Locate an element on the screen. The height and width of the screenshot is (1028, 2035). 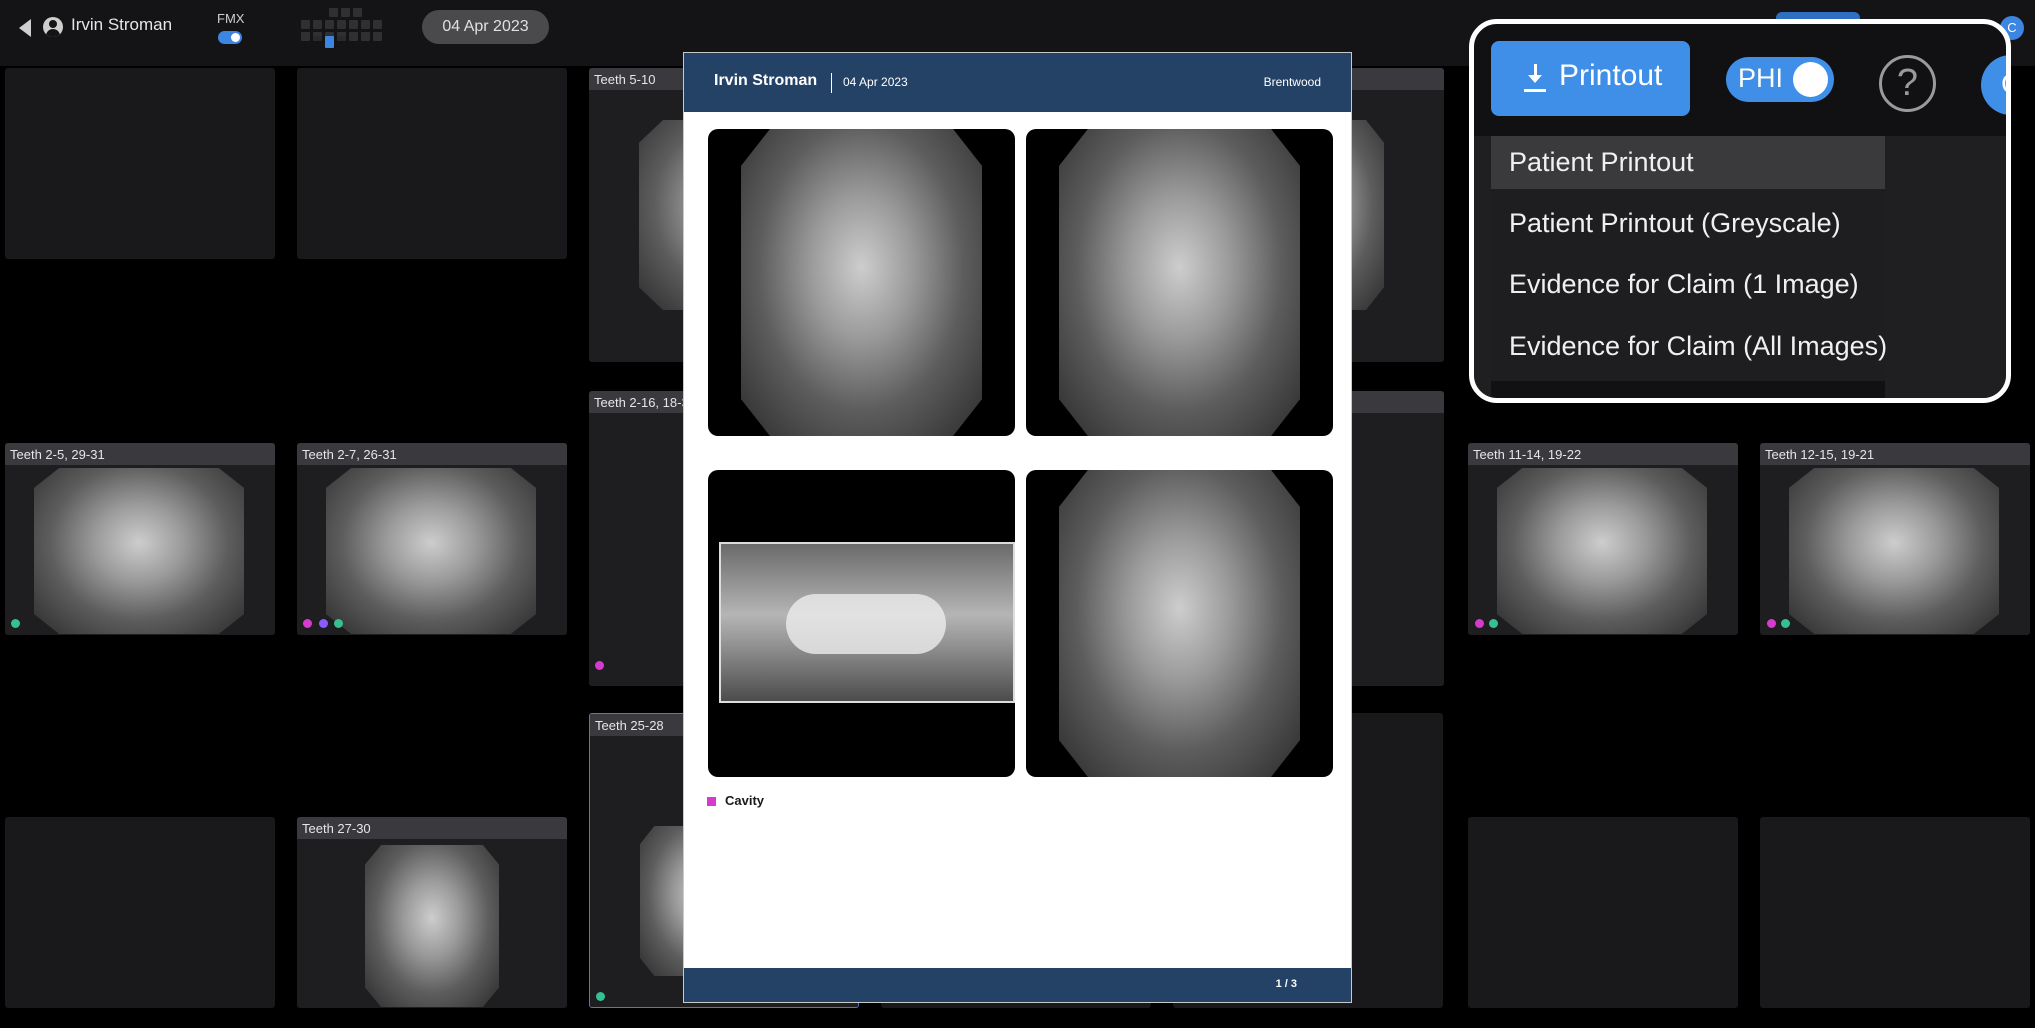
xray-tile-teeth-12-15-19-21: Teeth 12-15, 19-21 is located at coordinates (1895, 539).